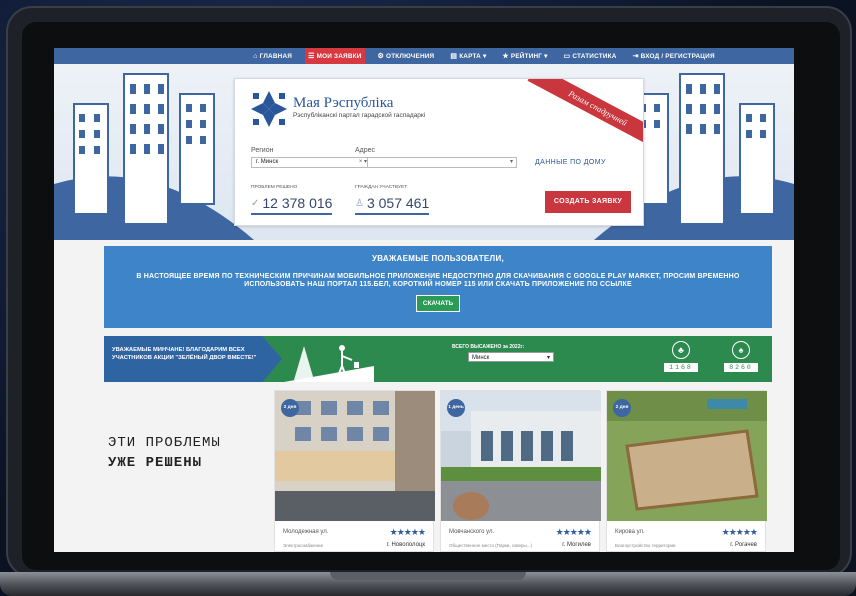 The height and width of the screenshot is (596, 856). What do you see at coordinates (381, 187) in the screenshot?
I see `citizens-label: ГРАЖДАН УЧАСТВУЕТ` at bounding box center [381, 187].